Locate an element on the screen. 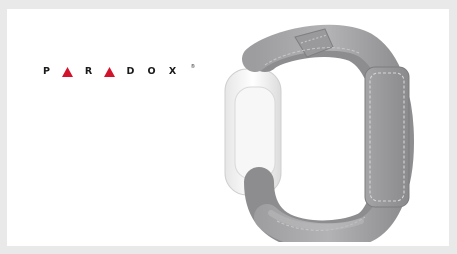  paradox-logo: P R D O X ® is located at coordinates (115, 72).